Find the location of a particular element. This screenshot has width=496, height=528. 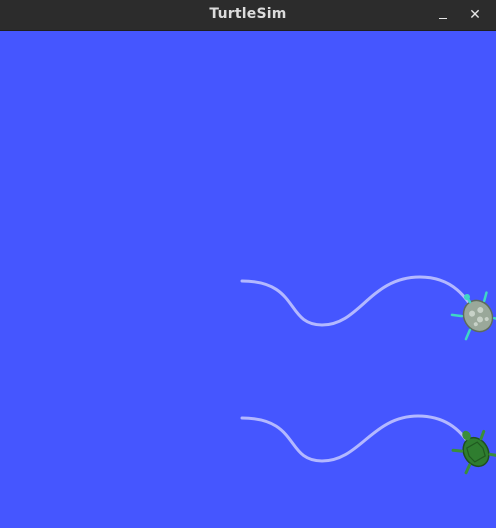

window-title: TurtleSim is located at coordinates (248, 14).